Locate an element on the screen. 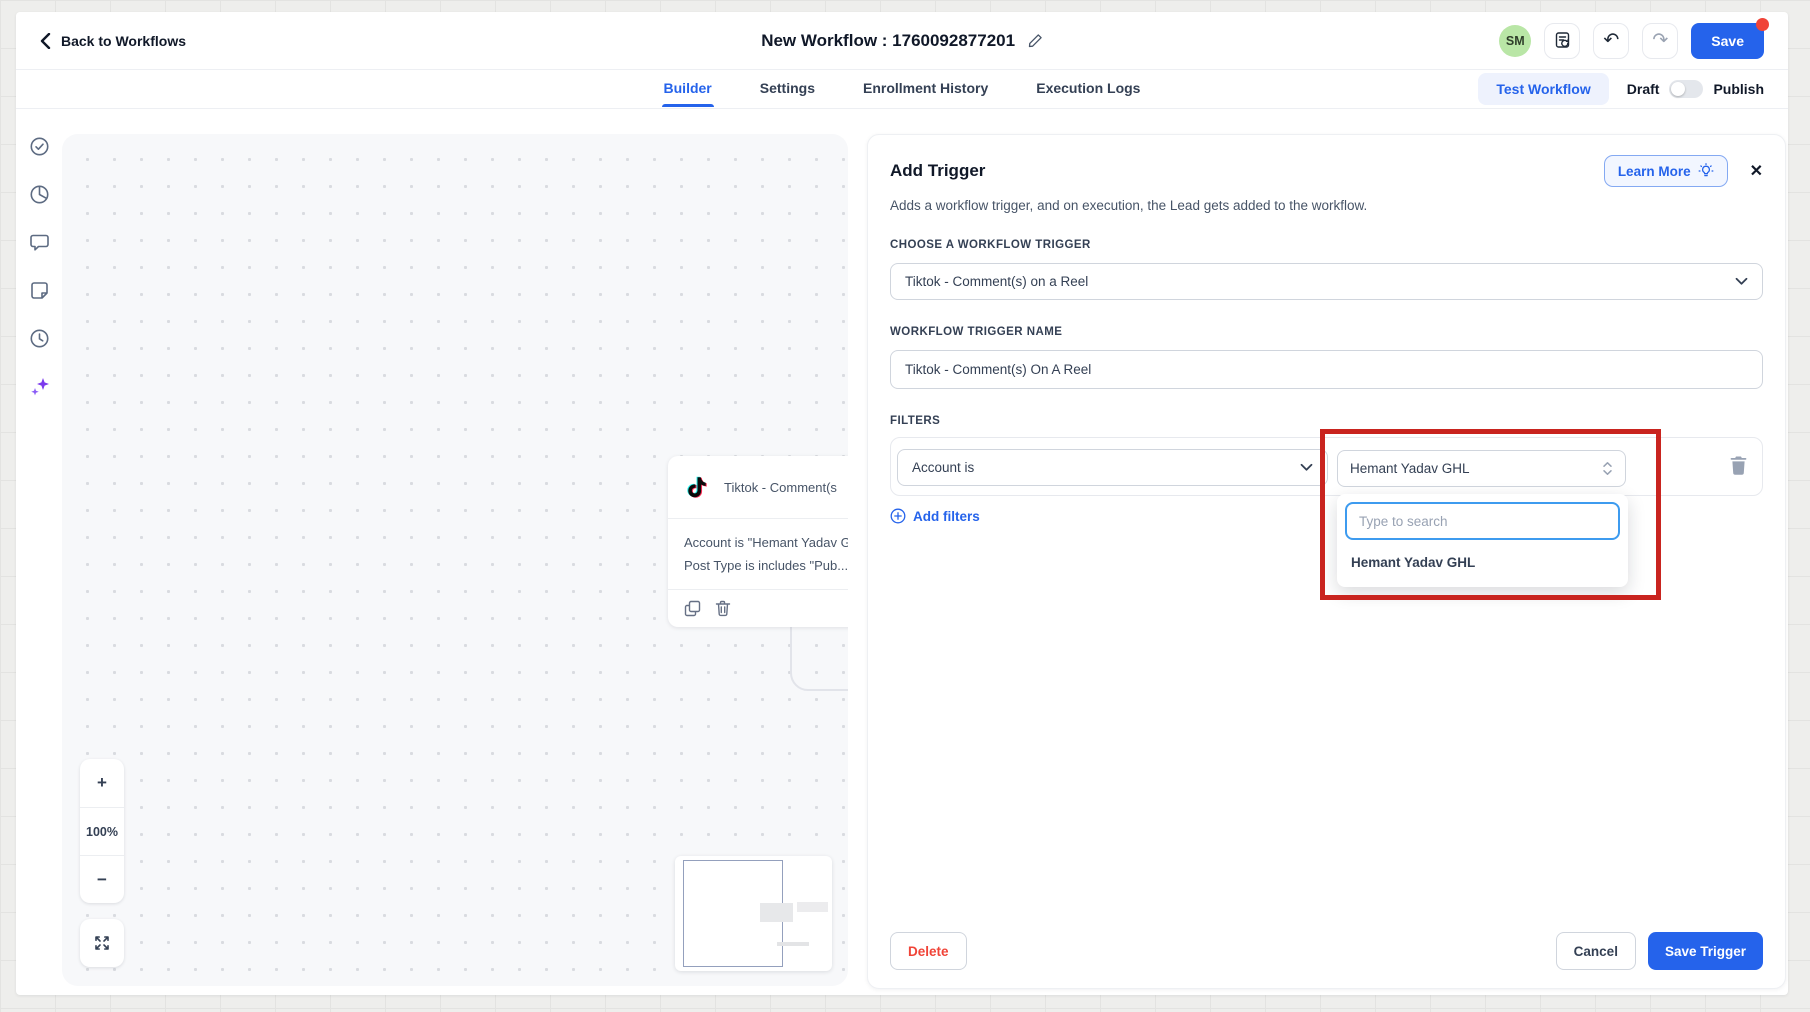 Image resolution: width=1810 pixels, height=1012 pixels. back-chevron-icon is located at coordinates (45, 40).